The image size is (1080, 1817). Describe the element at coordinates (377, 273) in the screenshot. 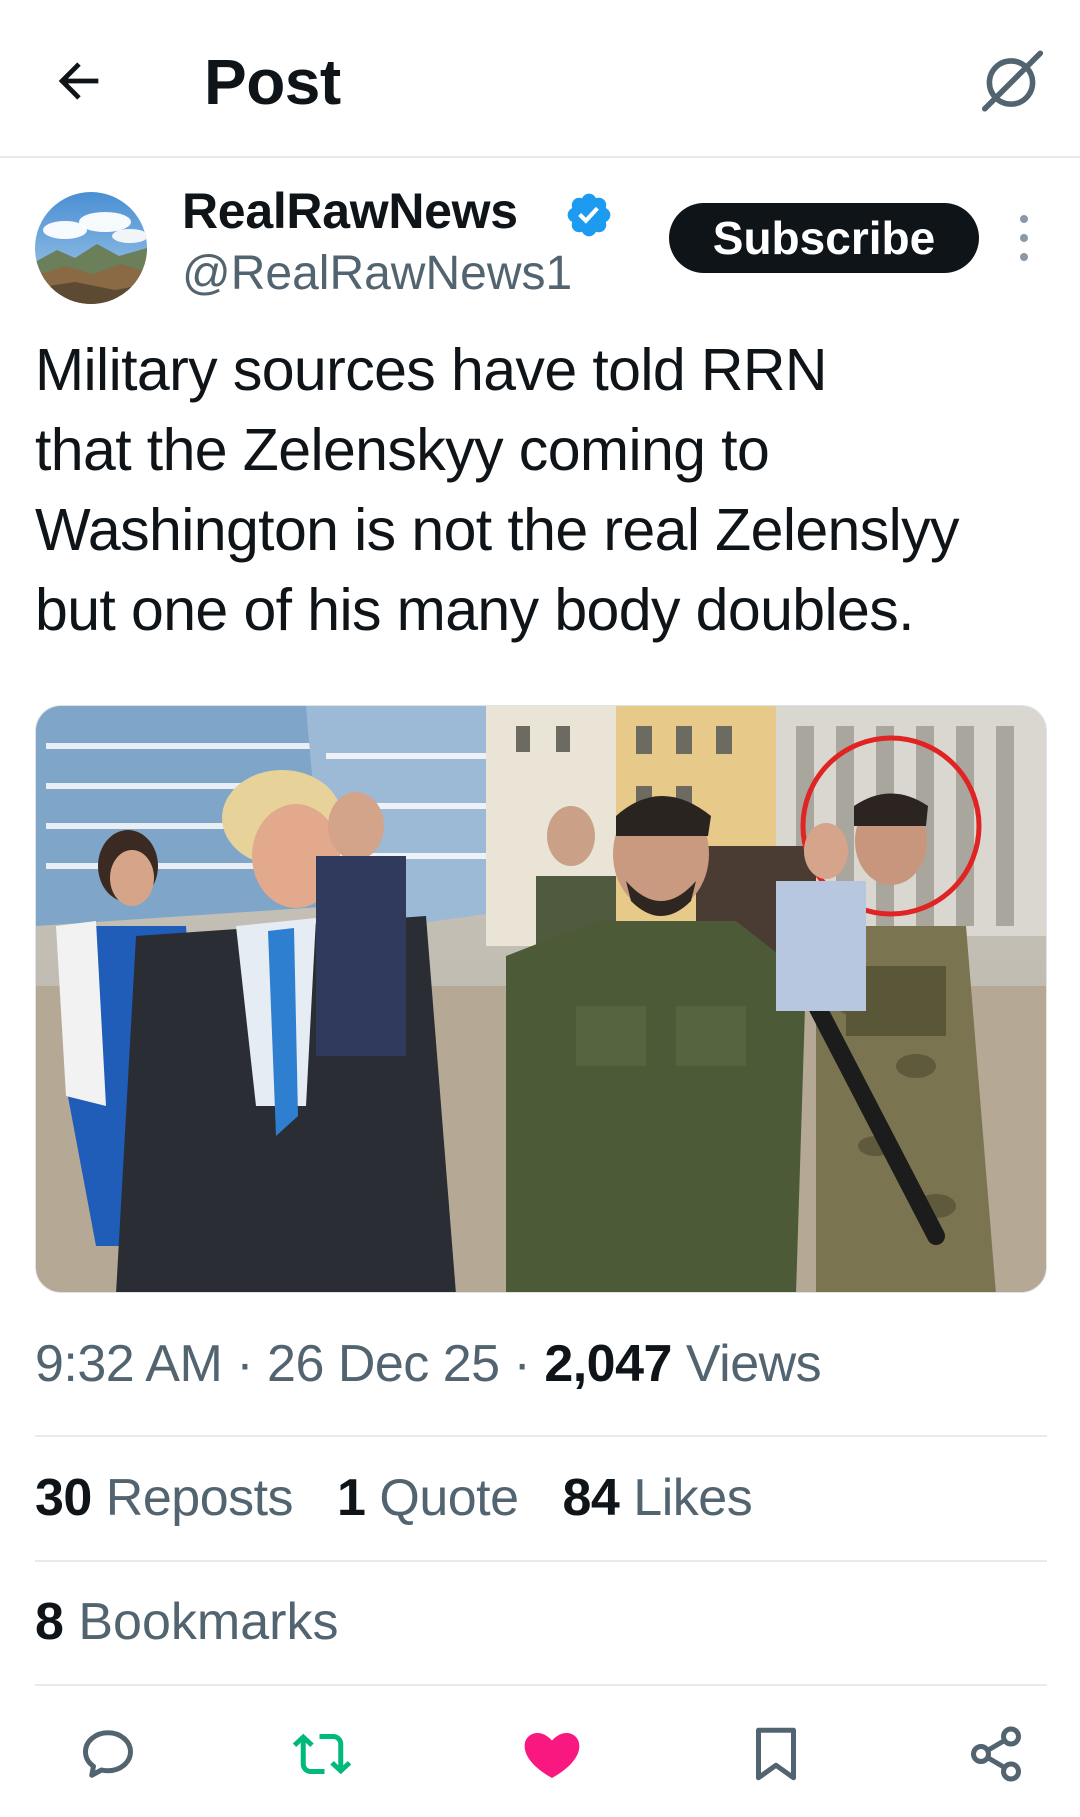

I see `author-handle: @RealRawNews1` at that location.